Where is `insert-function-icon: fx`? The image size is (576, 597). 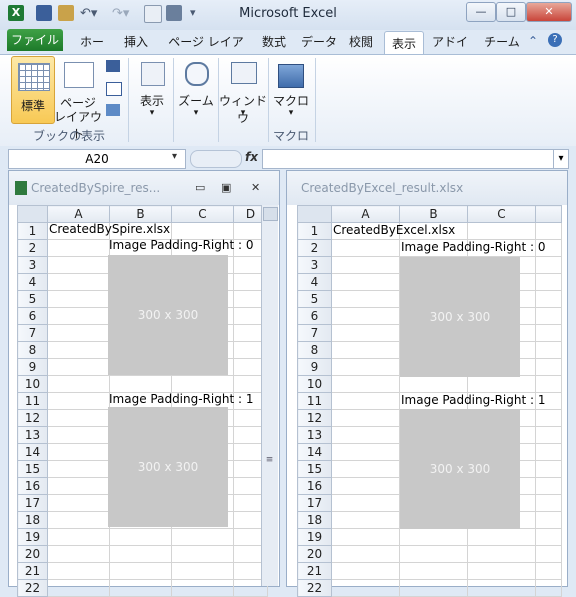 insert-function-icon: fx is located at coordinates (251, 157).